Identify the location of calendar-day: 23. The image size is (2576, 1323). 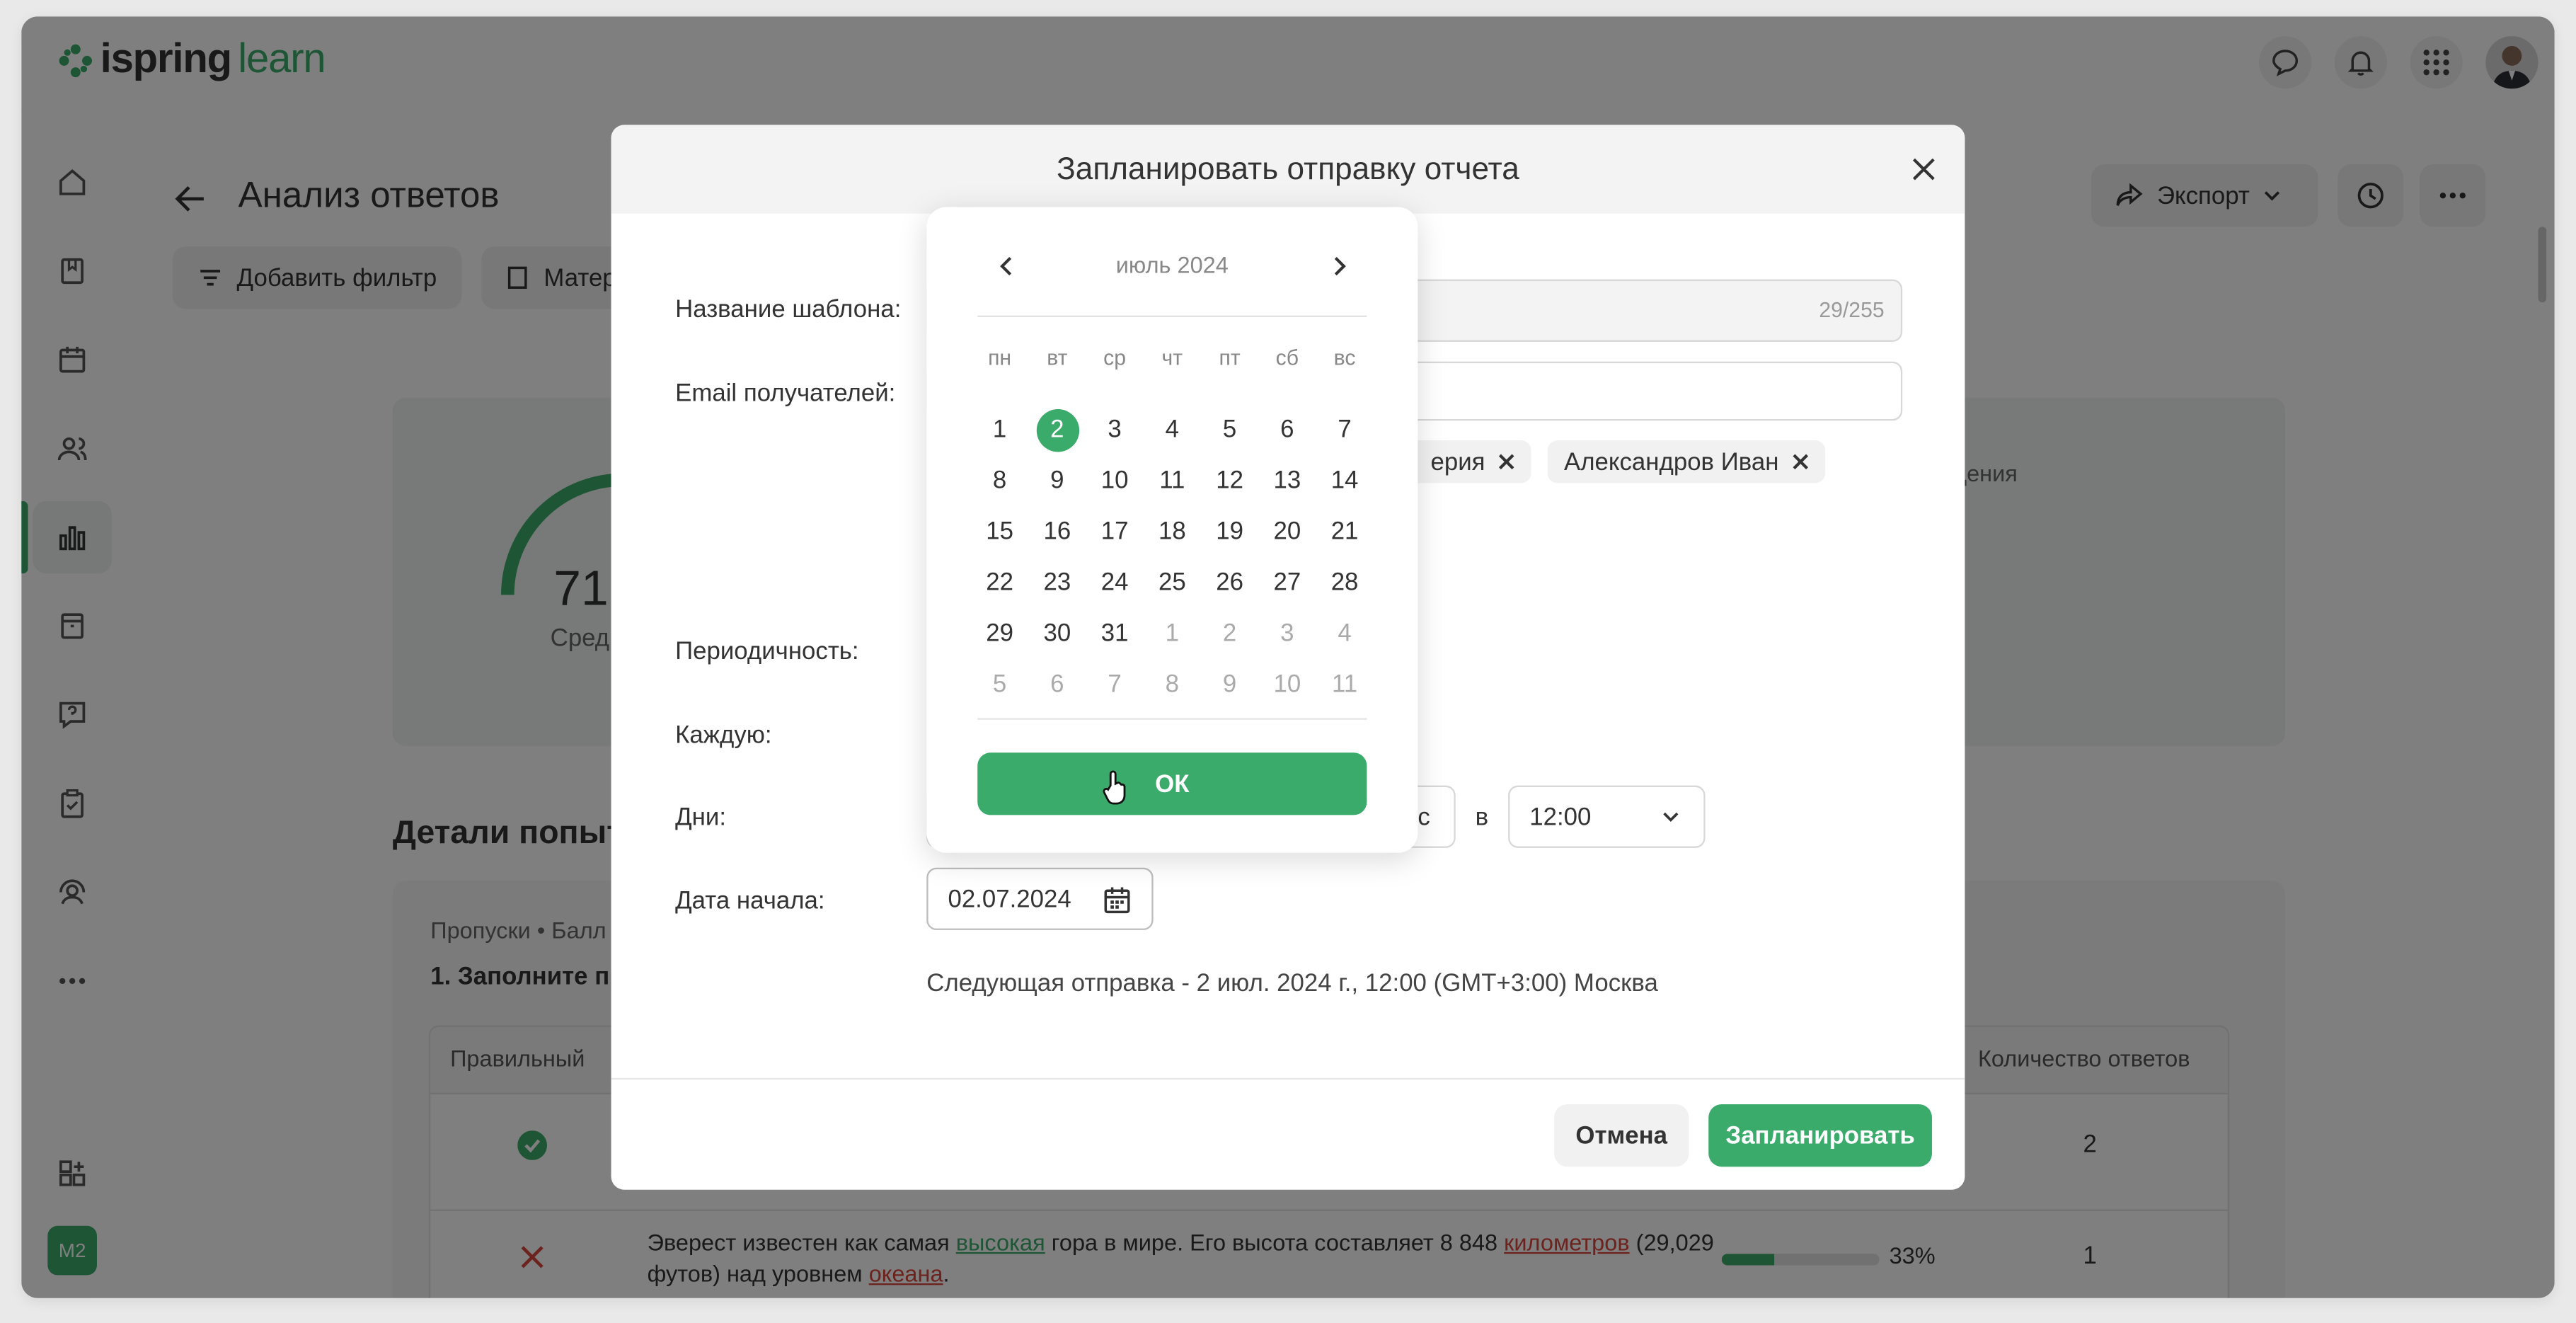
(1057, 582).